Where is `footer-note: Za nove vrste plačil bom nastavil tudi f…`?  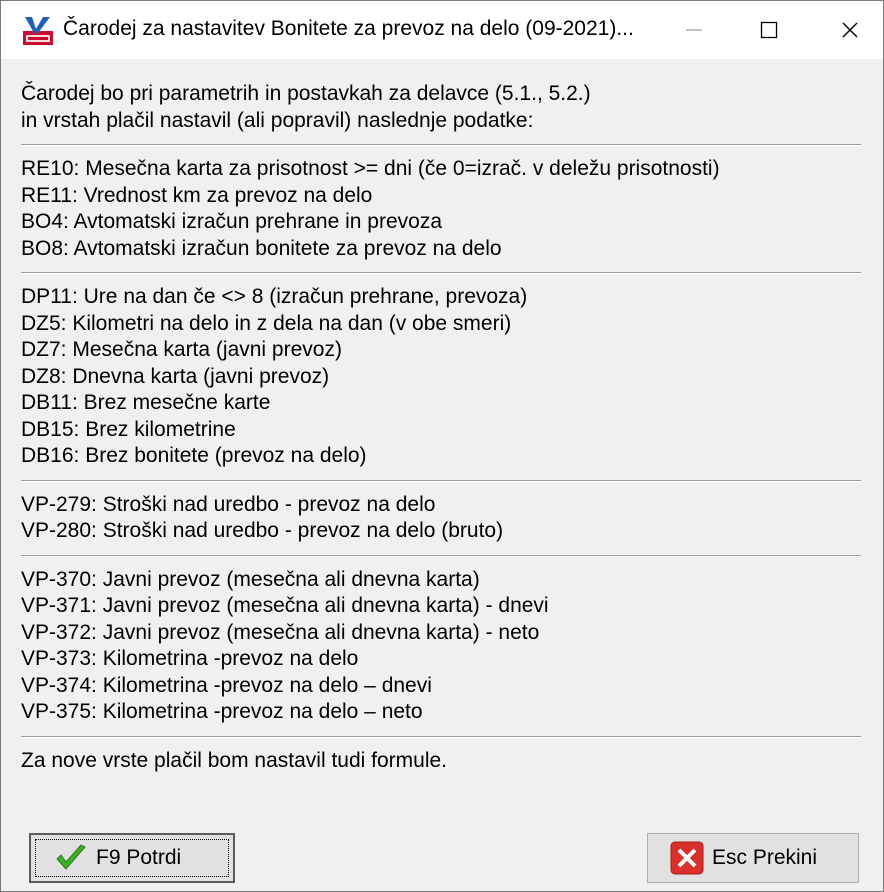
footer-note: Za nove vrste plačil bom nastavil tudi f… is located at coordinates (234, 760).